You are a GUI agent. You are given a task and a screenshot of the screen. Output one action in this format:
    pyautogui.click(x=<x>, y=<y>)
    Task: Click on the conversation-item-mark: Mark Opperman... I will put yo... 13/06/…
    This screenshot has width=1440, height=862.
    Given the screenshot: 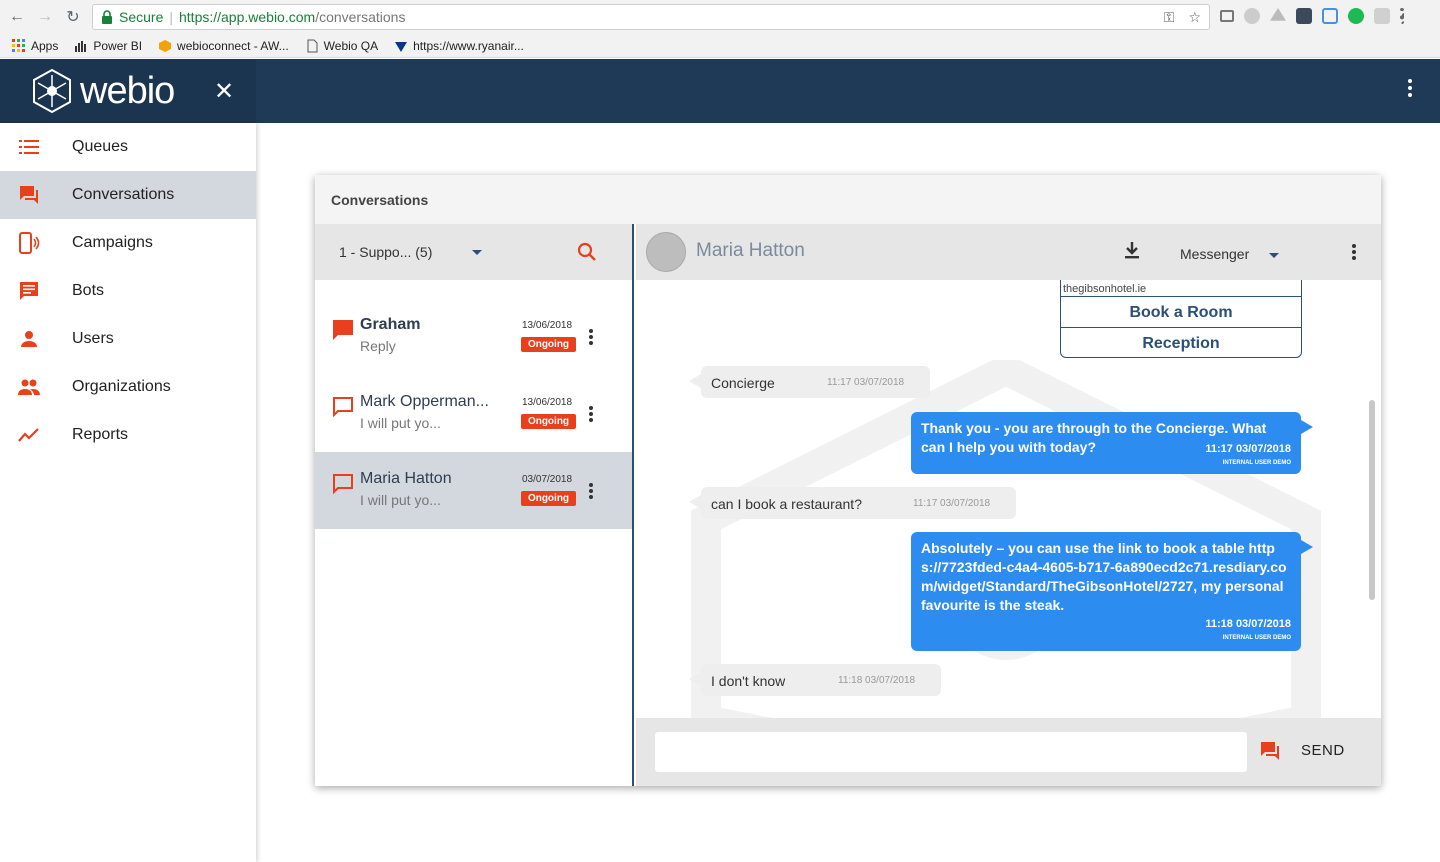 What is the action you would take?
    pyautogui.click(x=473, y=413)
    